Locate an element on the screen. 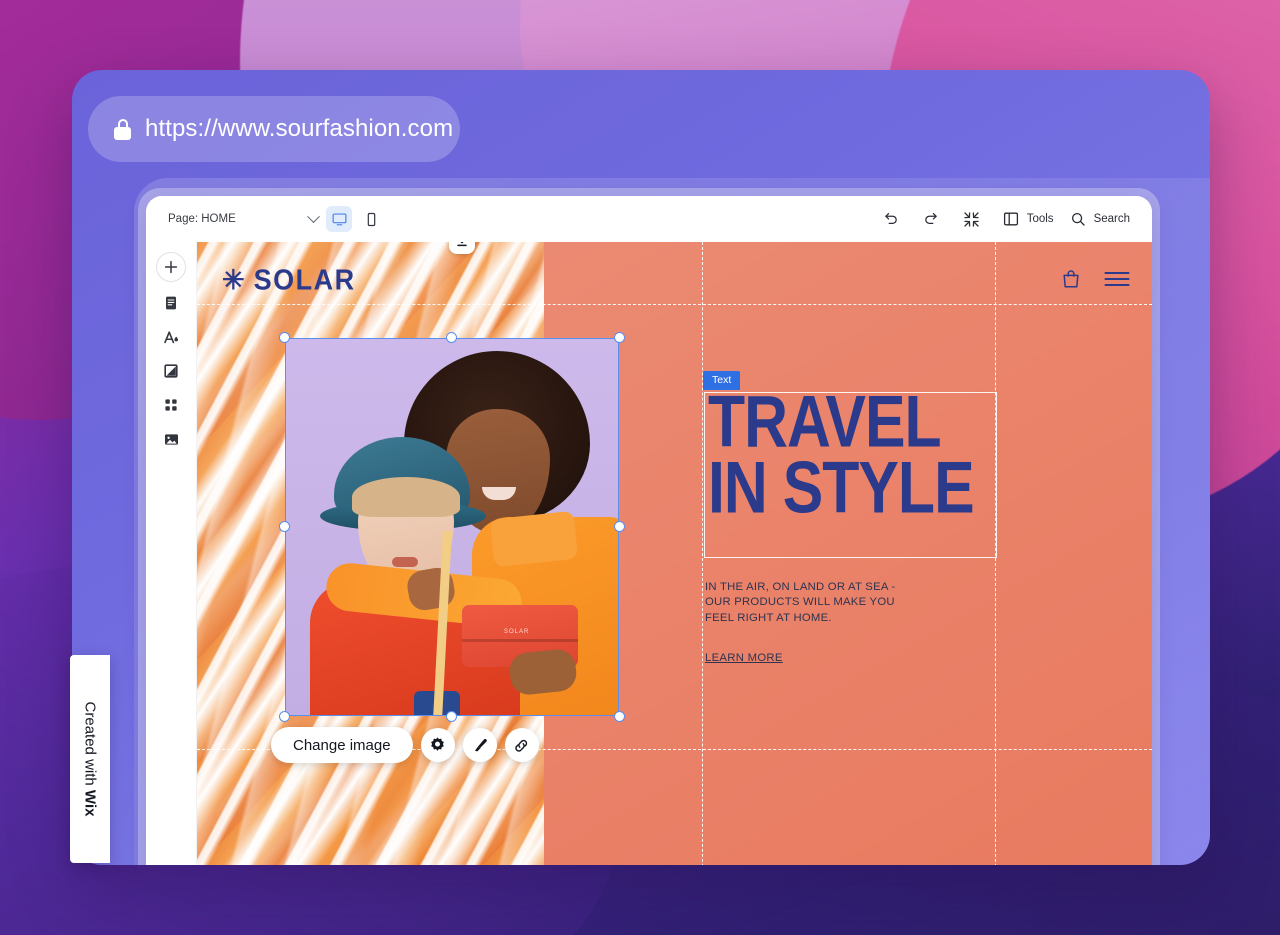  media-image-icon is located at coordinates (171, 439).